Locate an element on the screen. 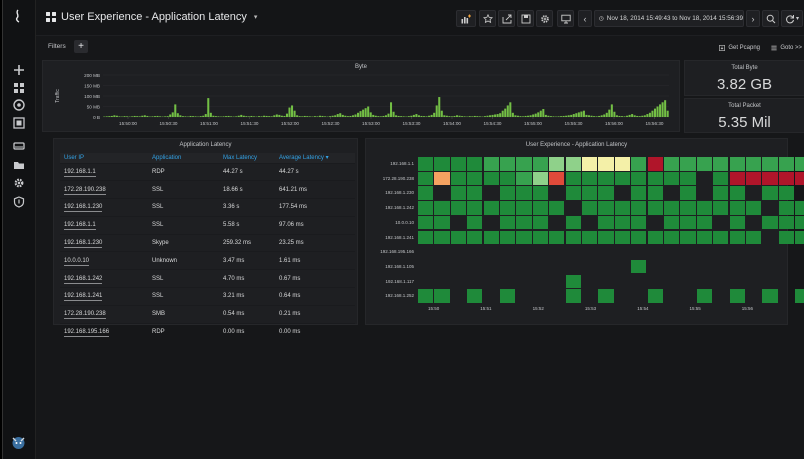 This screenshot has width=804, height=459. share-button is located at coordinates (506, 18).